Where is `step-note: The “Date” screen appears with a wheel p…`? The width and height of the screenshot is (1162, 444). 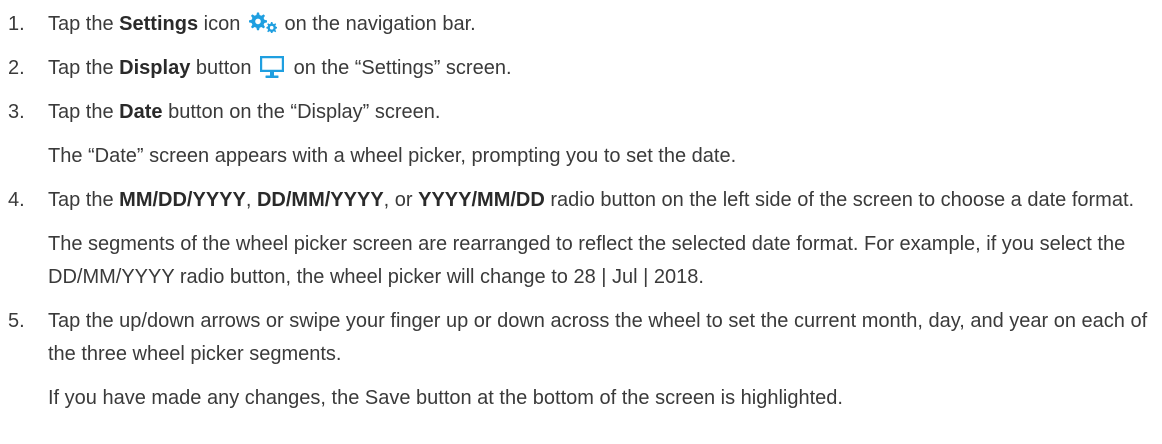 step-note: The “Date” screen appears with a wheel p… is located at coordinates (392, 156).